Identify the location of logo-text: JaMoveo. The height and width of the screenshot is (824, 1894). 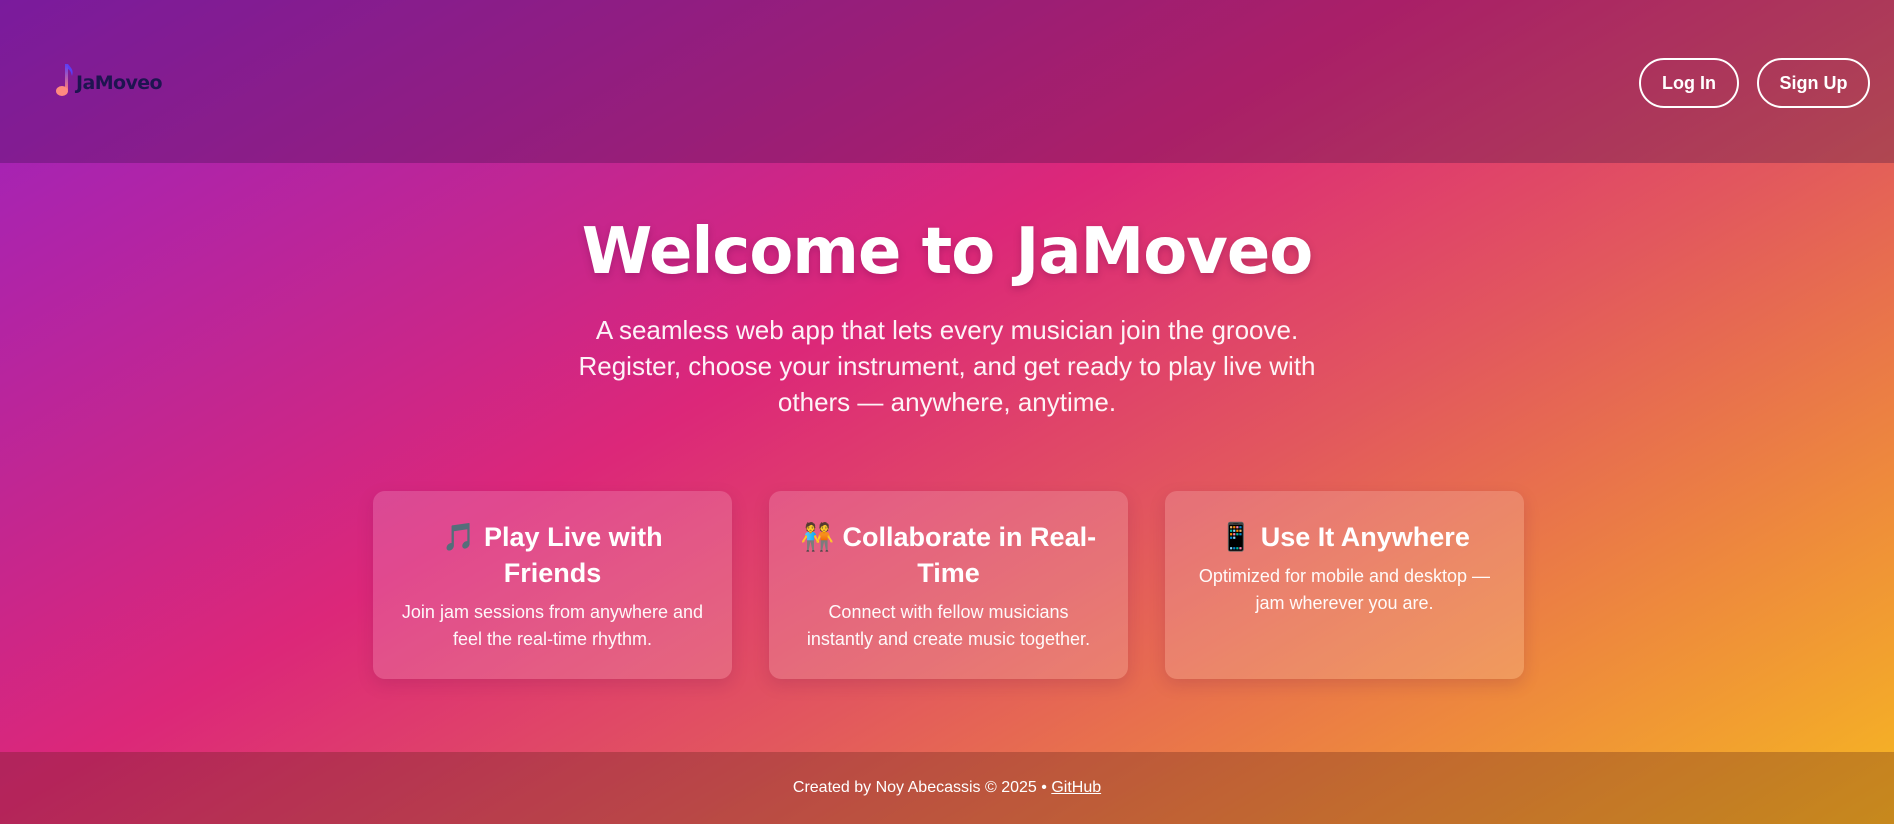
(119, 83).